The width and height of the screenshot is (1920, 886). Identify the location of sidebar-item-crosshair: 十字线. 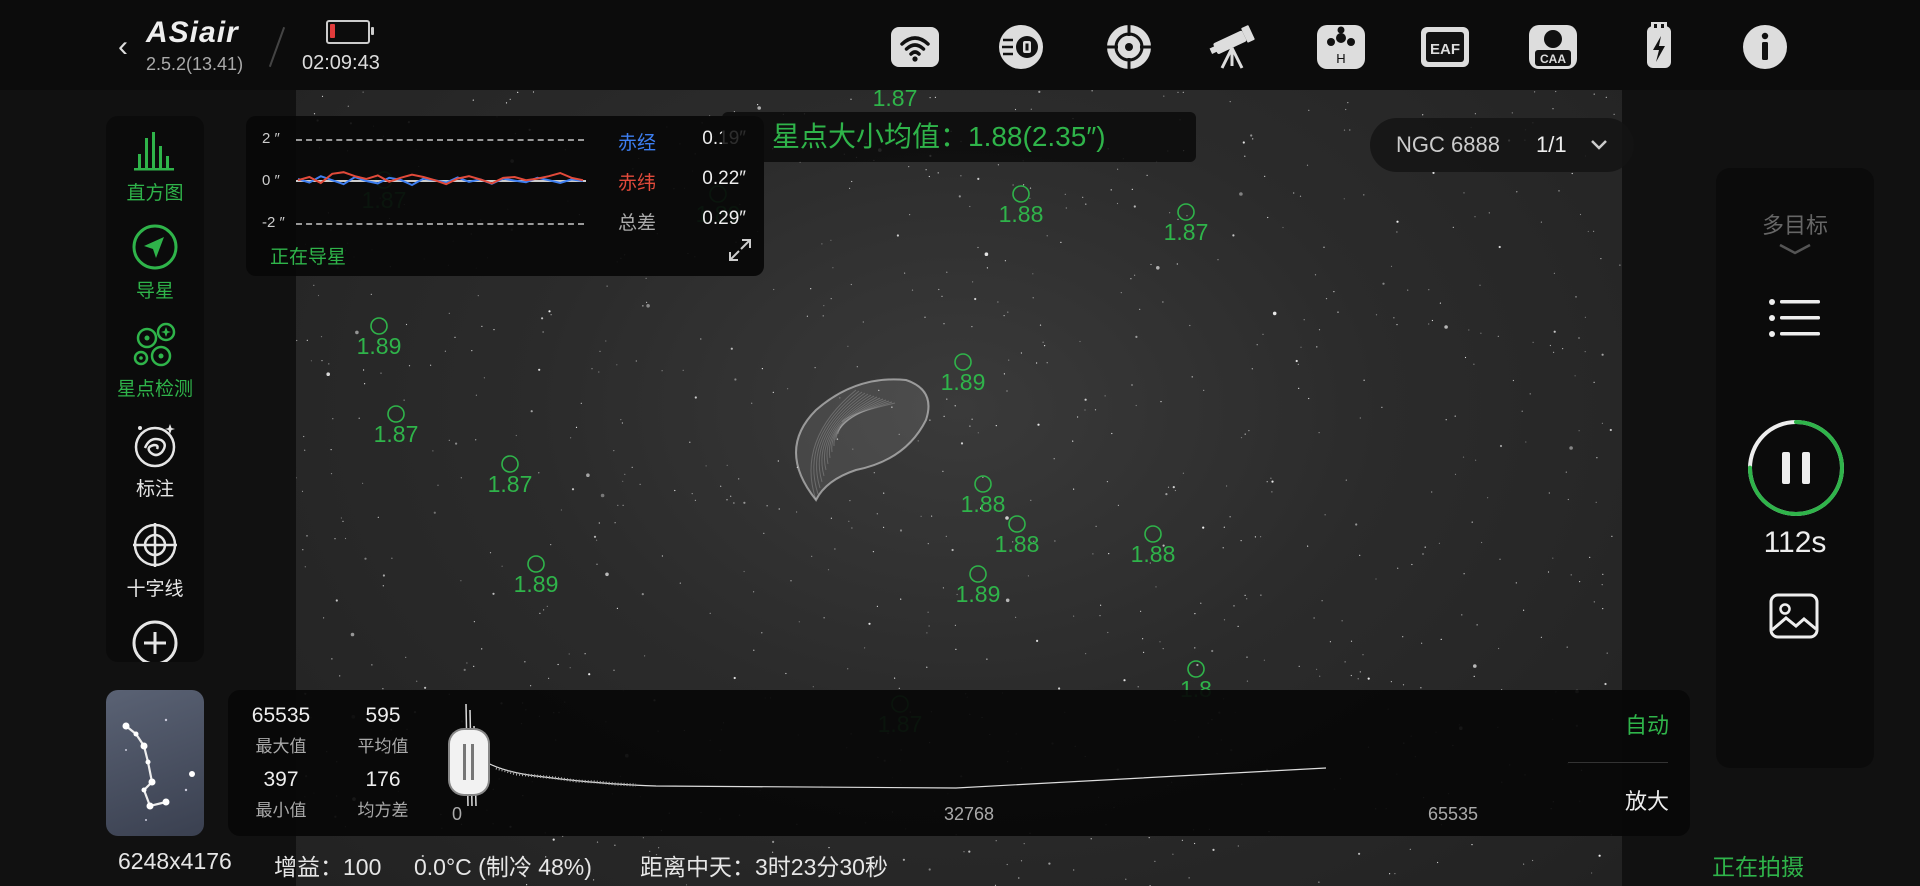
(155, 560).